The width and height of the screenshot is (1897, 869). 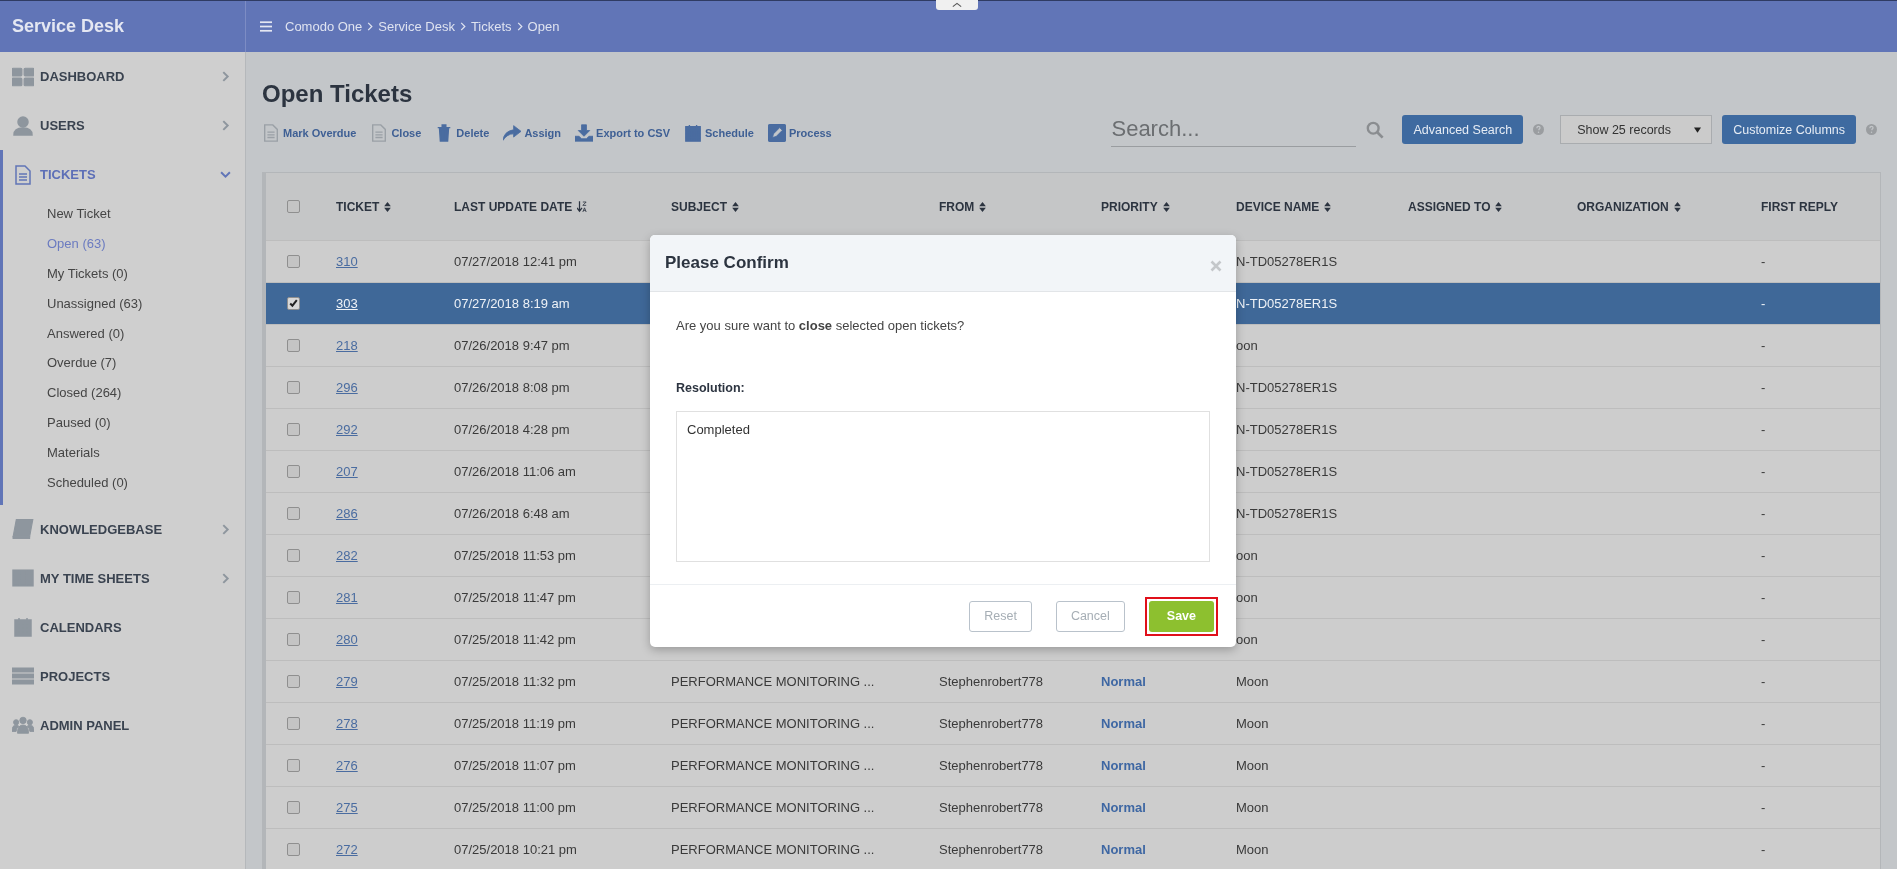 I want to click on table-cell: 07/25/2018 11:00 pm, so click(x=515, y=807).